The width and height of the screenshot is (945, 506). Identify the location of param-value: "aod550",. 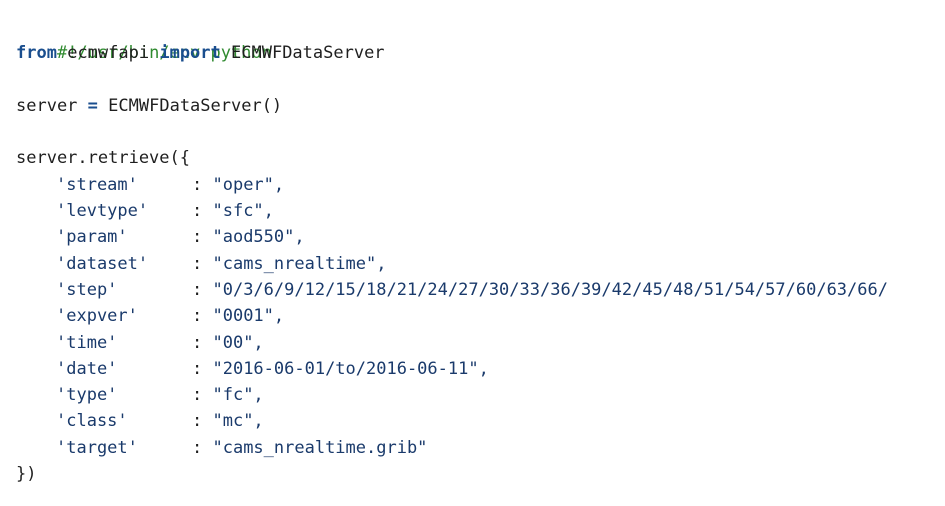
(258, 237).